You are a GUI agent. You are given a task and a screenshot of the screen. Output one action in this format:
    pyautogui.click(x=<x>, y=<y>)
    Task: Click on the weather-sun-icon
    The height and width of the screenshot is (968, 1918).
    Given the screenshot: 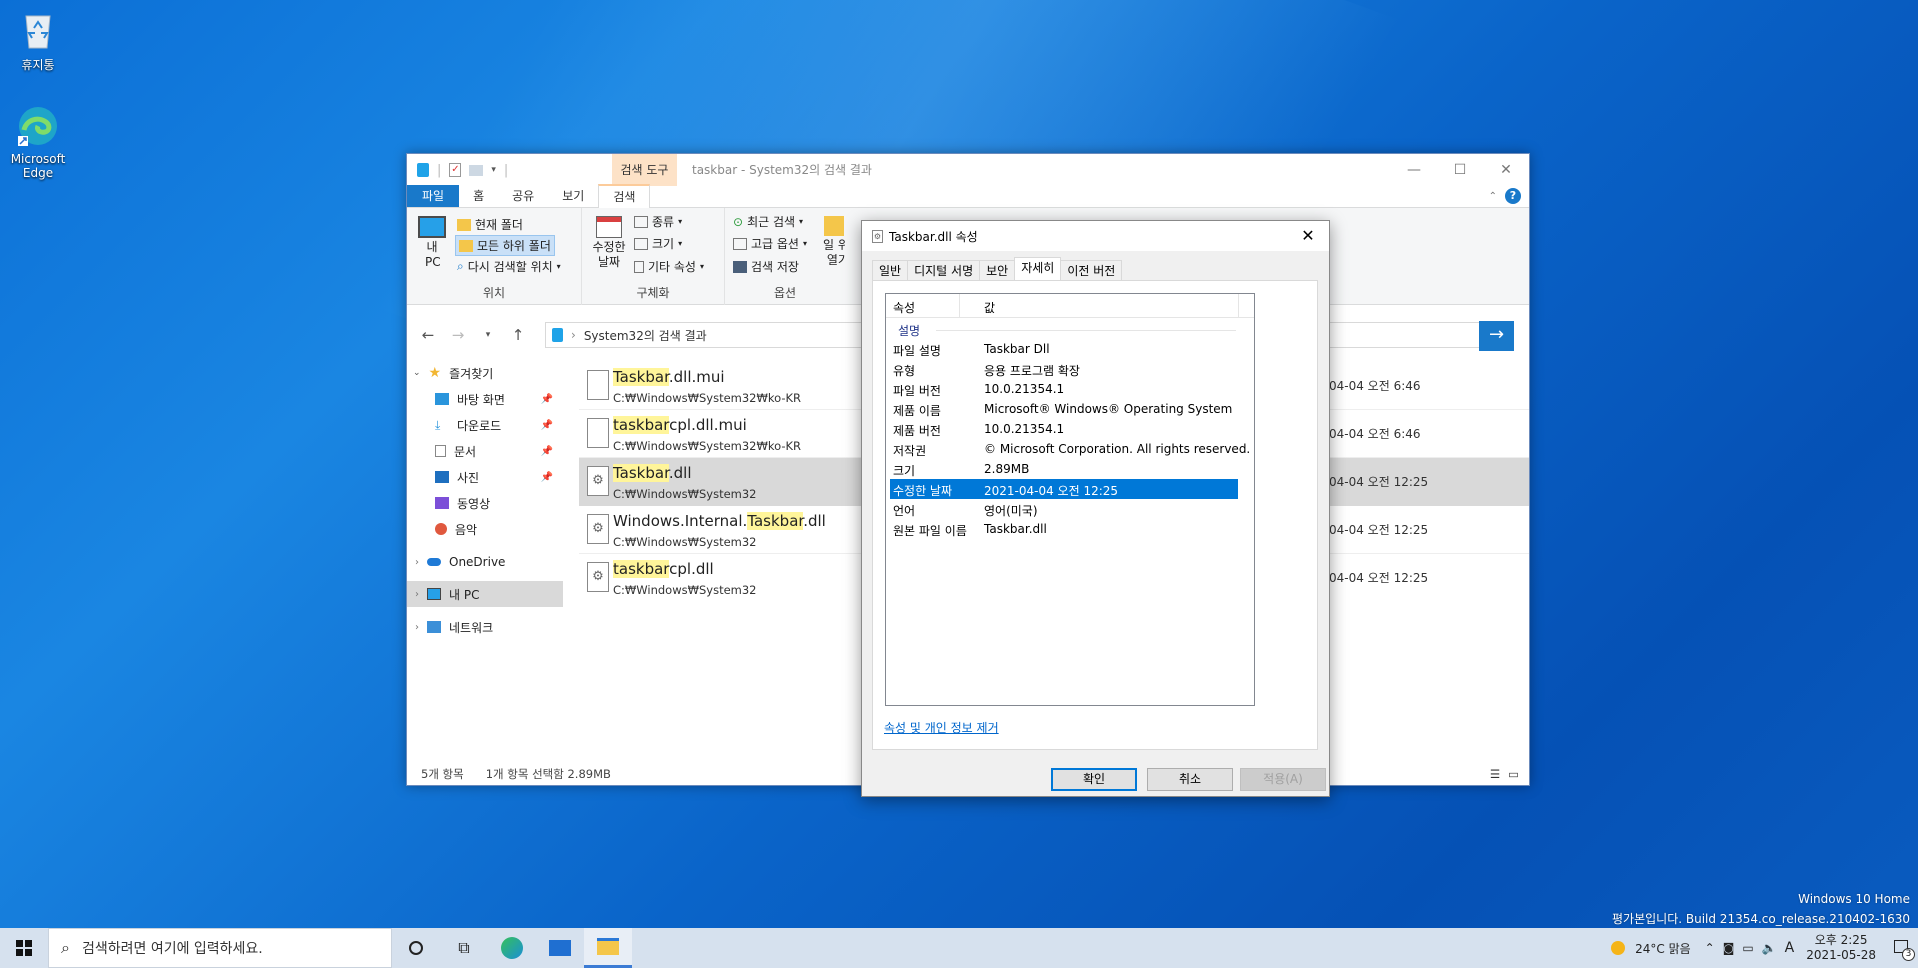 What is the action you would take?
    pyautogui.click(x=1618, y=948)
    